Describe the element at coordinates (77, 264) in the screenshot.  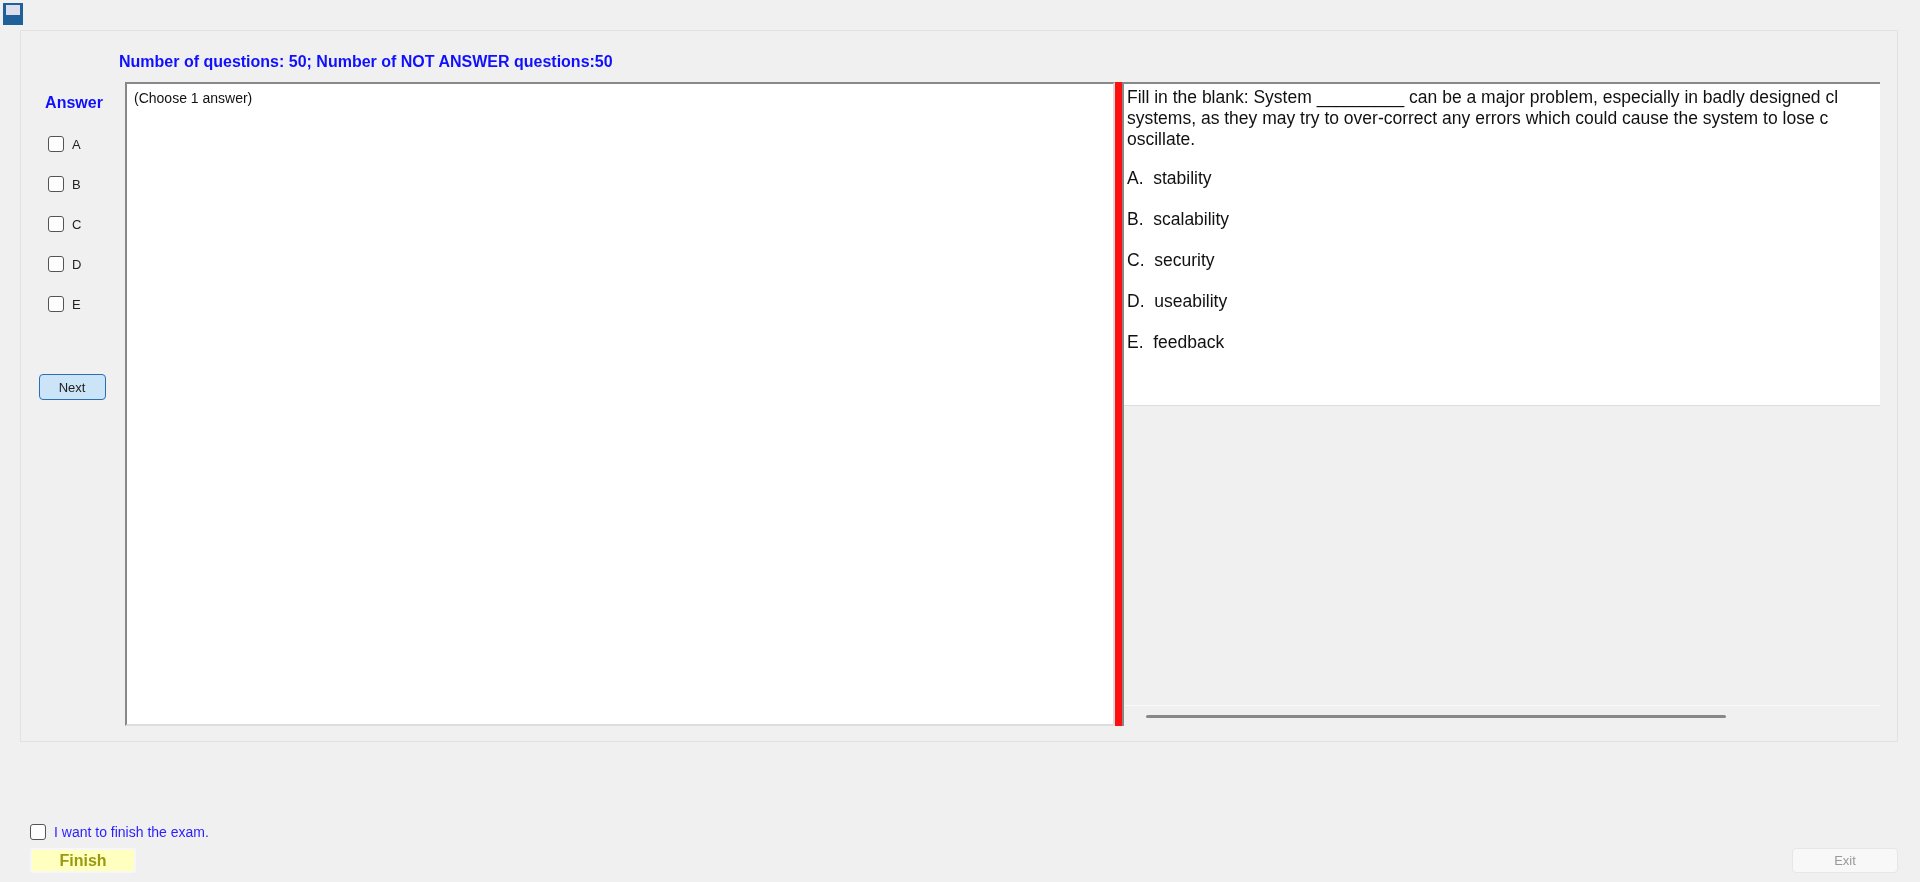
I see `choice-label: D` at that location.